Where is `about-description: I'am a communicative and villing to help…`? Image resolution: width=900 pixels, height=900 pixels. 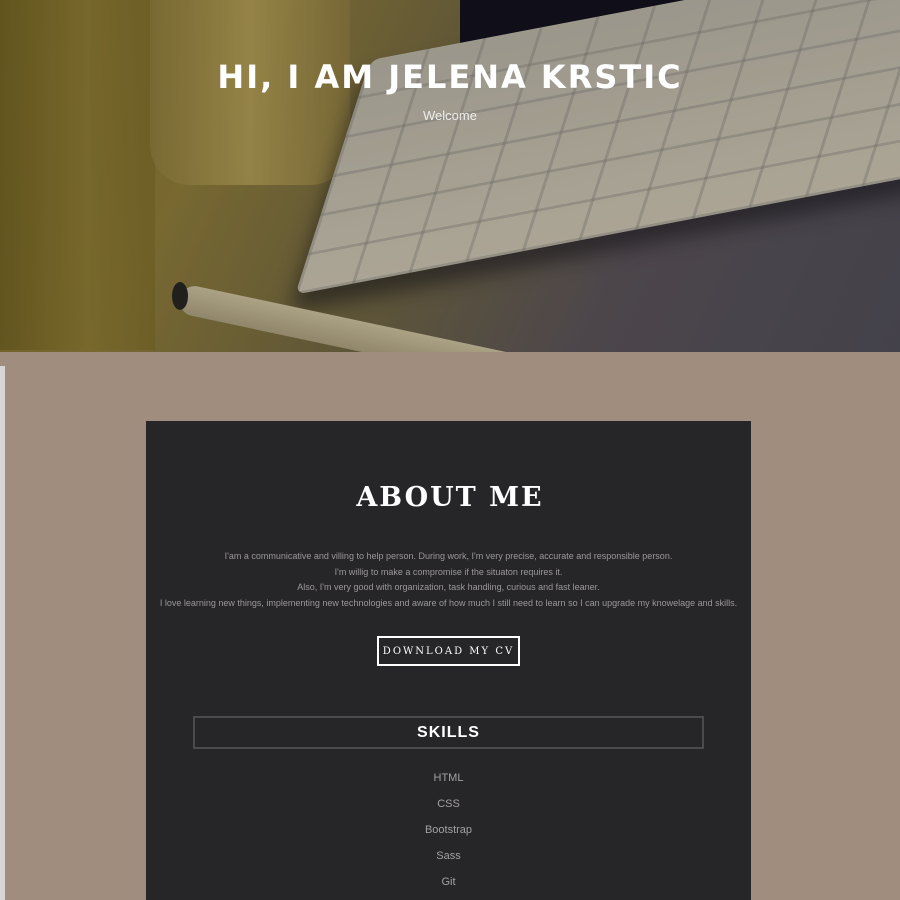
about-description: I'am a communicative and villing to help… is located at coordinates (448, 580).